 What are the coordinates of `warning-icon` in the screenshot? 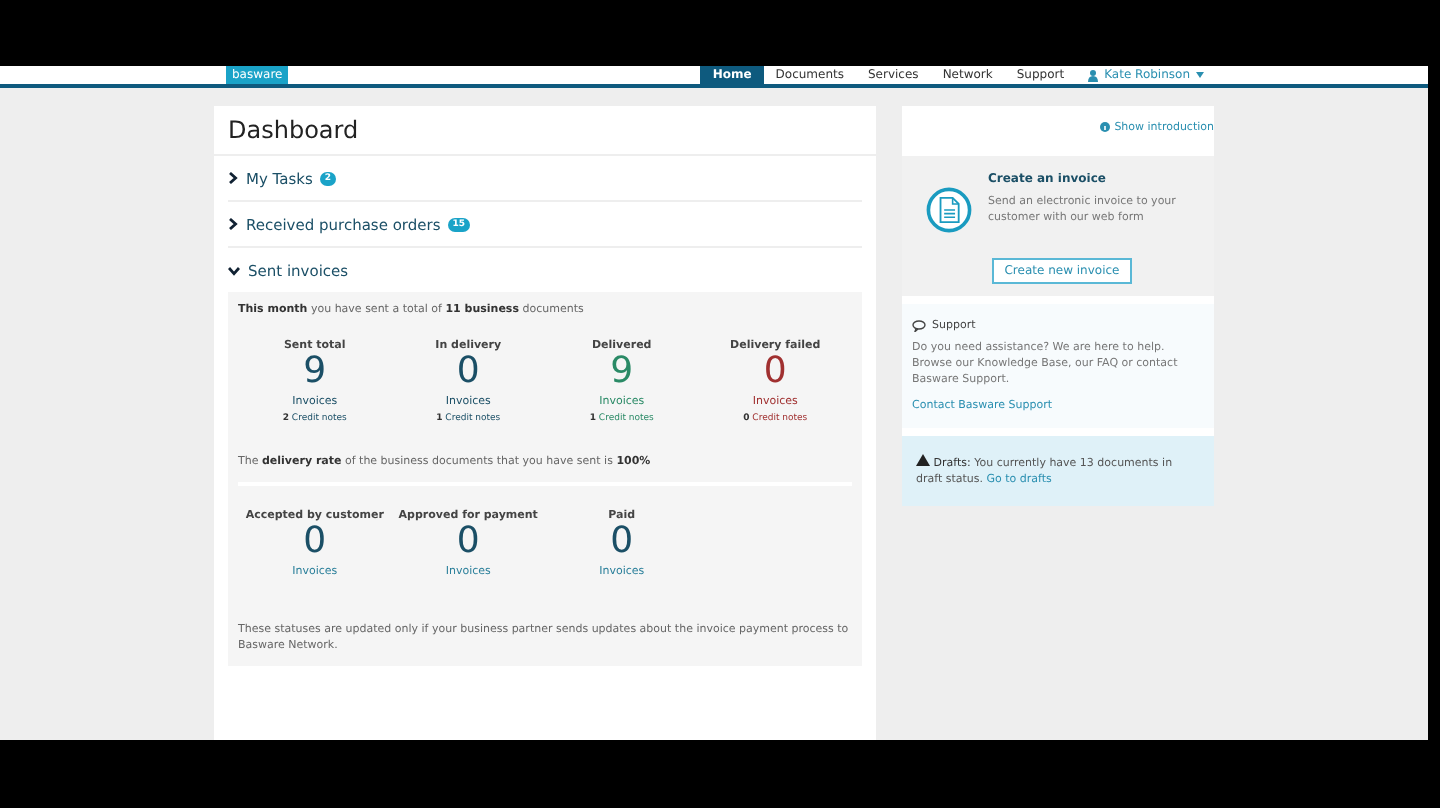 It's located at (923, 460).